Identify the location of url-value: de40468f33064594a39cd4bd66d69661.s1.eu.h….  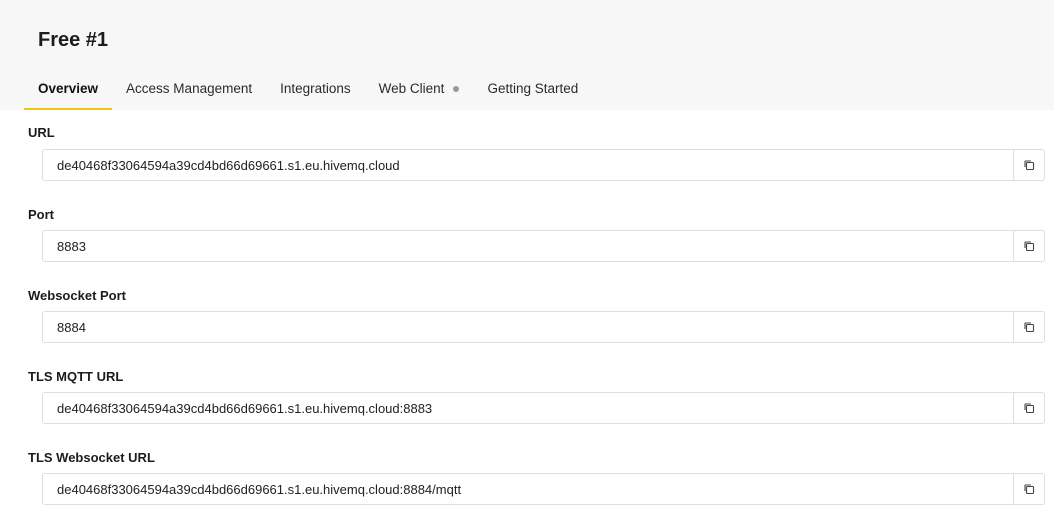
(529, 165).